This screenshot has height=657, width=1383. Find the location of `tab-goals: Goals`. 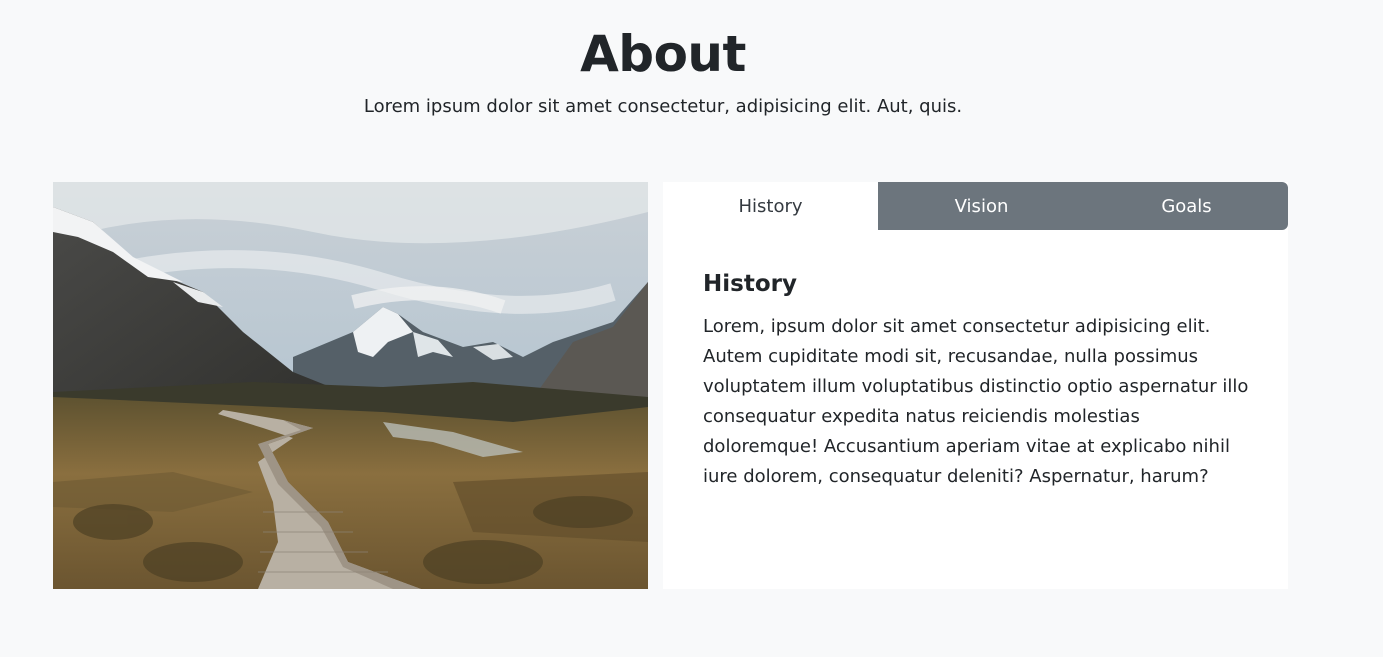

tab-goals: Goals is located at coordinates (1186, 206).